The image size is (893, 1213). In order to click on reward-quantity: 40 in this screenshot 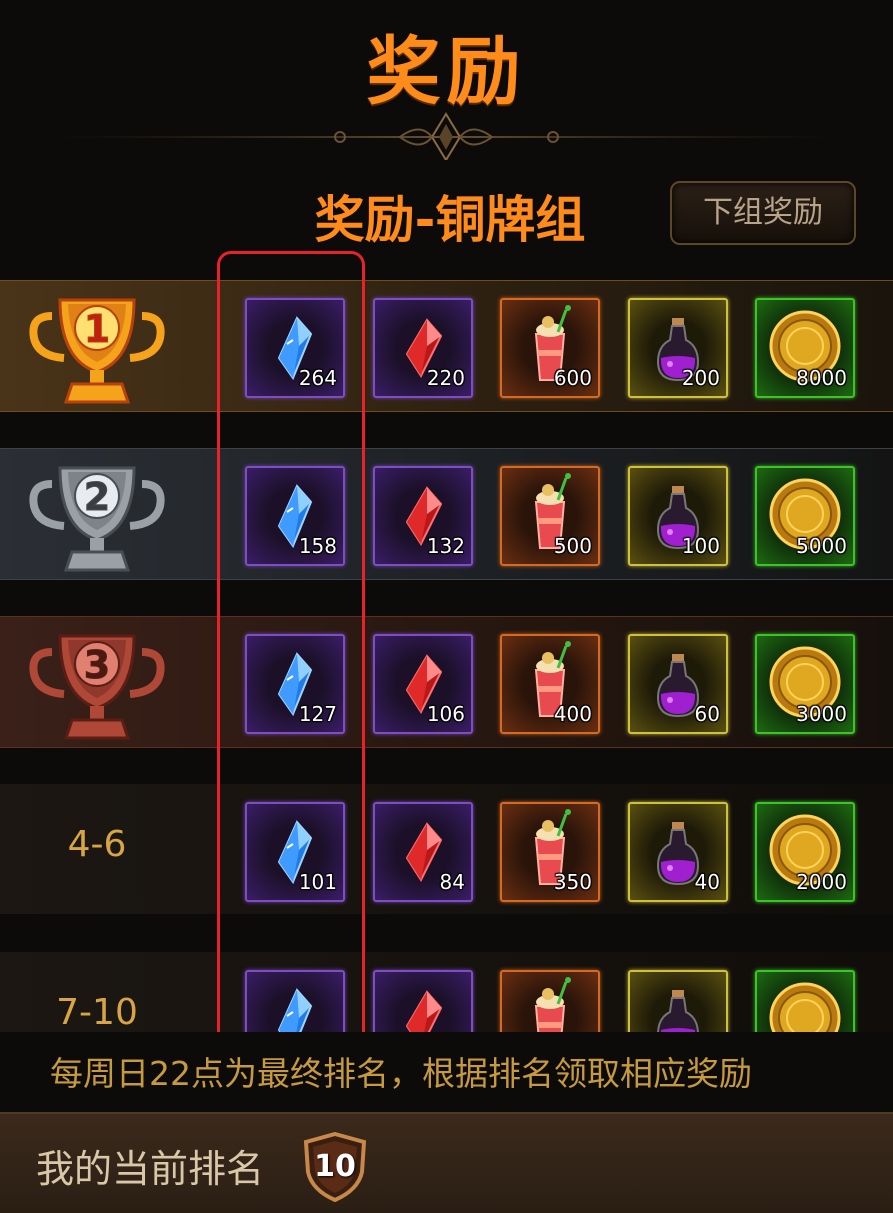, I will do `click(707, 882)`.